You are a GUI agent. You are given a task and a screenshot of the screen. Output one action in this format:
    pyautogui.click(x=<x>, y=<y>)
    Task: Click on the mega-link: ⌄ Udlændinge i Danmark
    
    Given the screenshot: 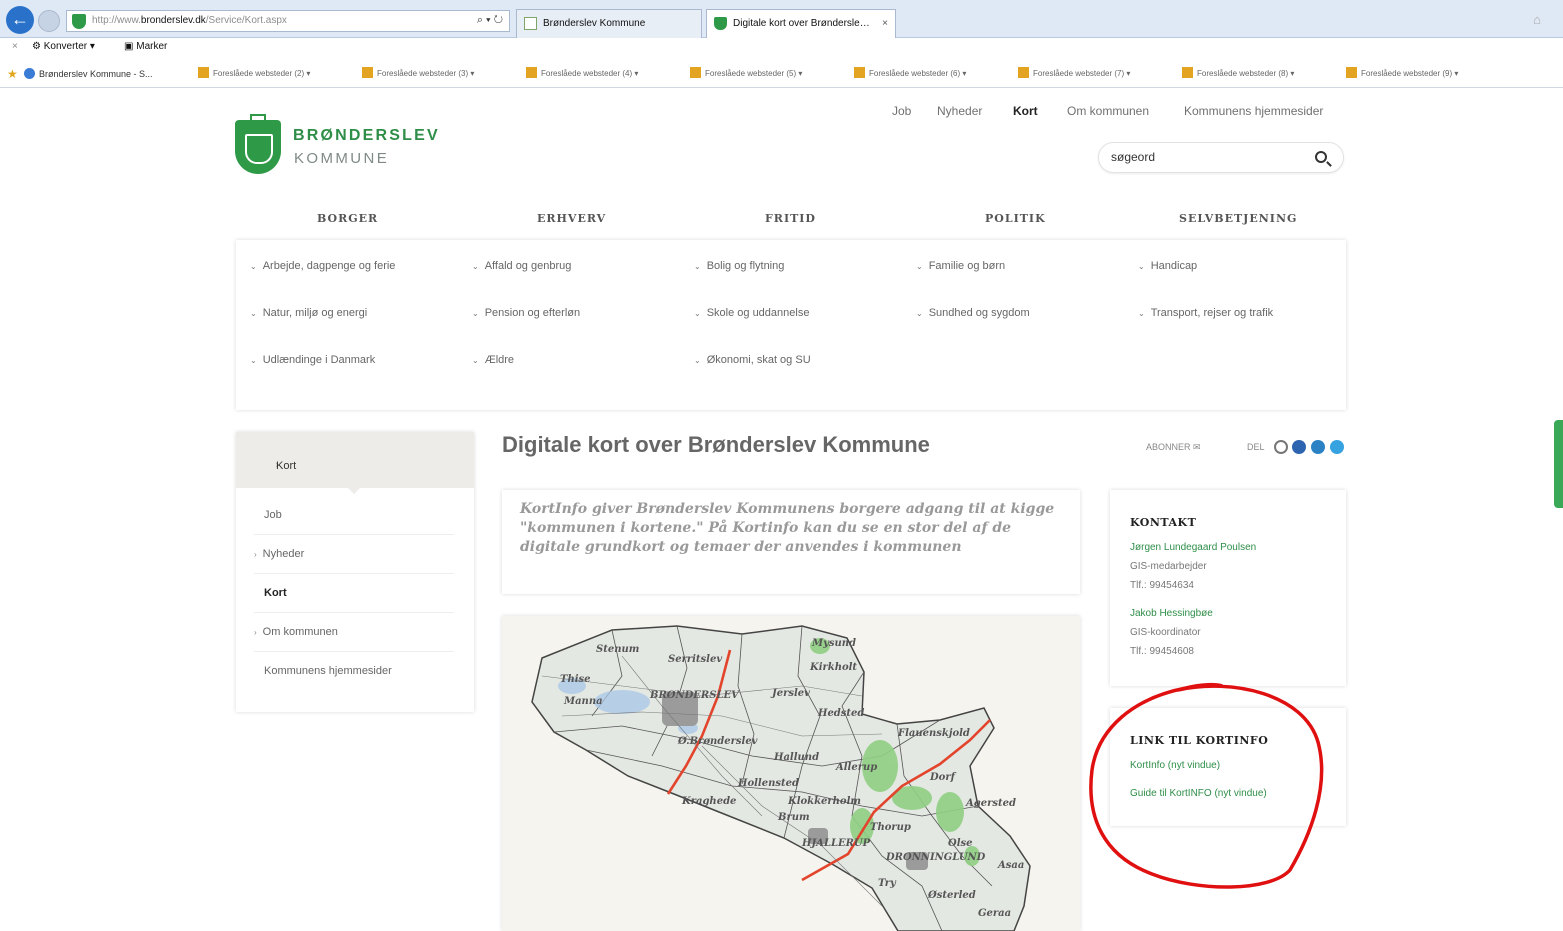 What is the action you would take?
    pyautogui.click(x=312, y=360)
    